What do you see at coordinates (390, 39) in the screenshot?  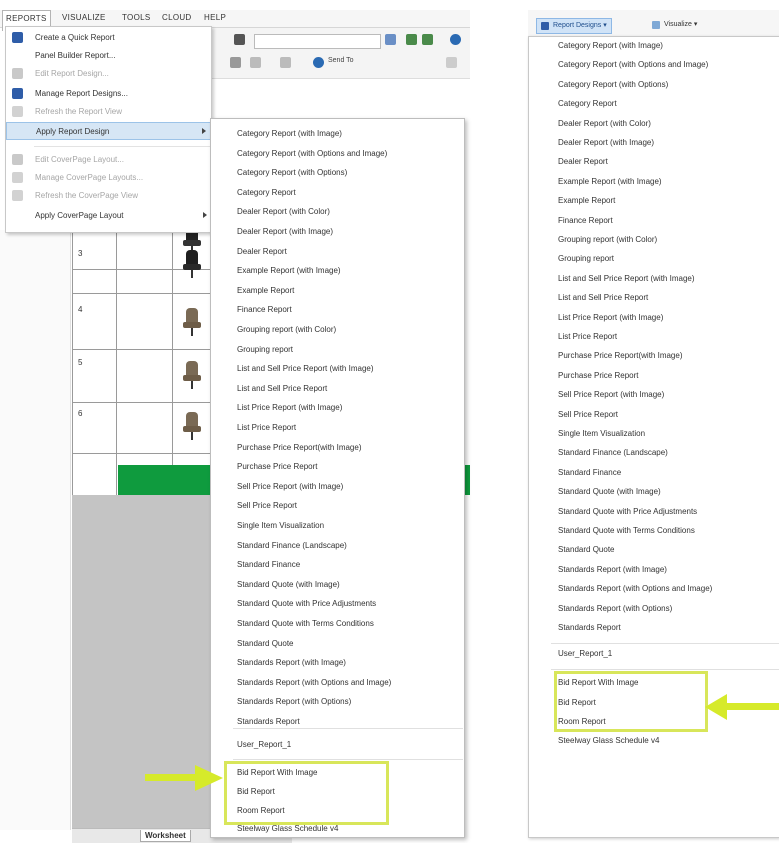 I see `filter-icon` at bounding box center [390, 39].